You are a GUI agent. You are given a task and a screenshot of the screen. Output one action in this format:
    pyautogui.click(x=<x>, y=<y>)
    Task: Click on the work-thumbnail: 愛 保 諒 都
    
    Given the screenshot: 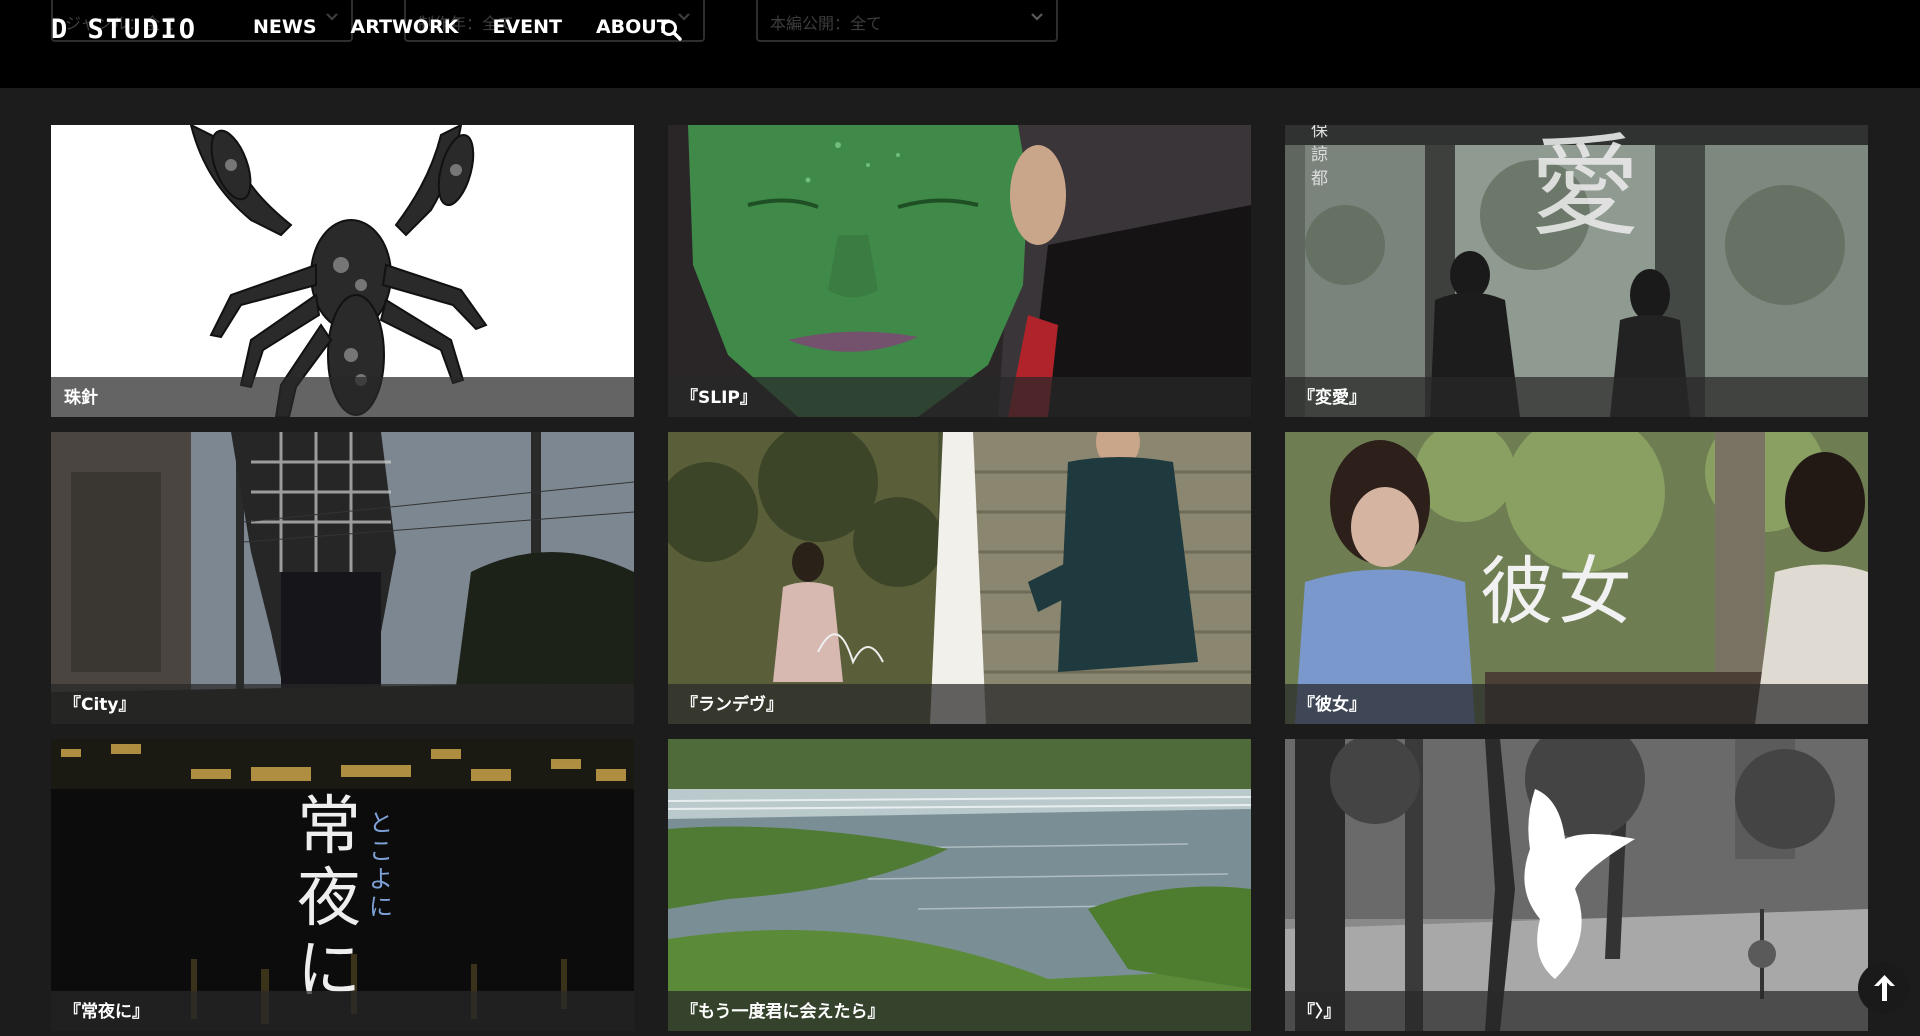 What is the action you would take?
    pyautogui.click(x=1576, y=271)
    